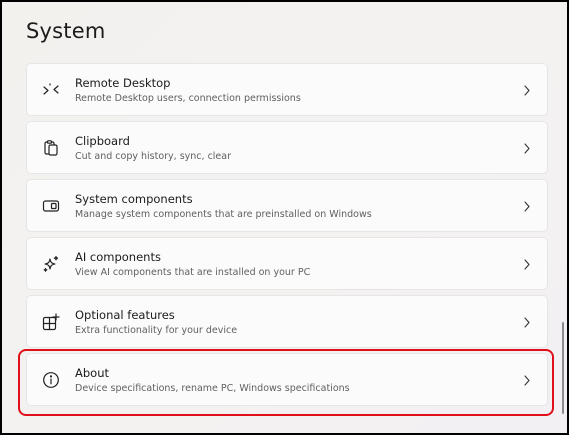 The image size is (569, 435). Describe the element at coordinates (92, 373) in the screenshot. I see `item-title: About` at that location.